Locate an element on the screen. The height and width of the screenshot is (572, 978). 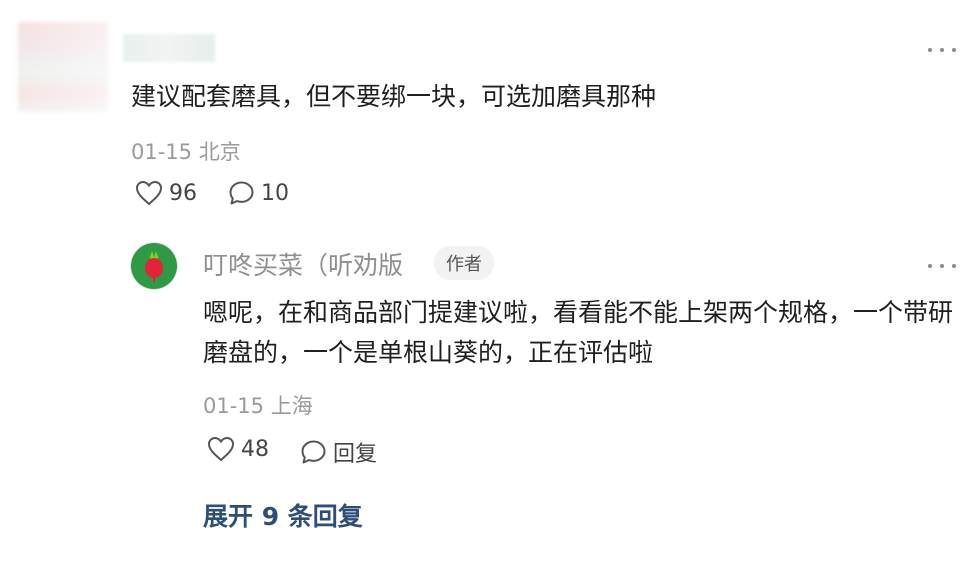
reply-button: 回复 is located at coordinates (338, 452).